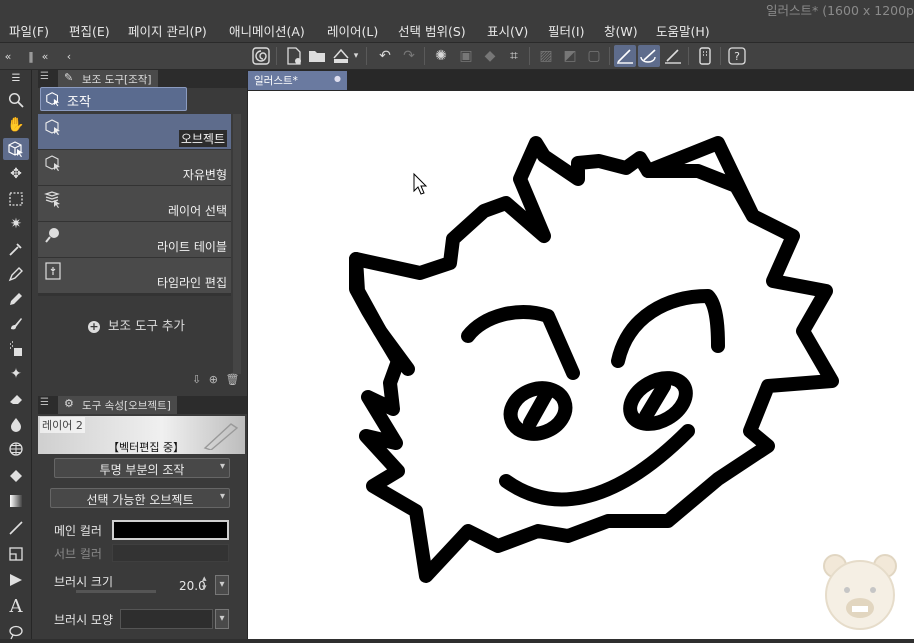  What do you see at coordinates (16, 324) in the screenshot?
I see `brush-icon` at bounding box center [16, 324].